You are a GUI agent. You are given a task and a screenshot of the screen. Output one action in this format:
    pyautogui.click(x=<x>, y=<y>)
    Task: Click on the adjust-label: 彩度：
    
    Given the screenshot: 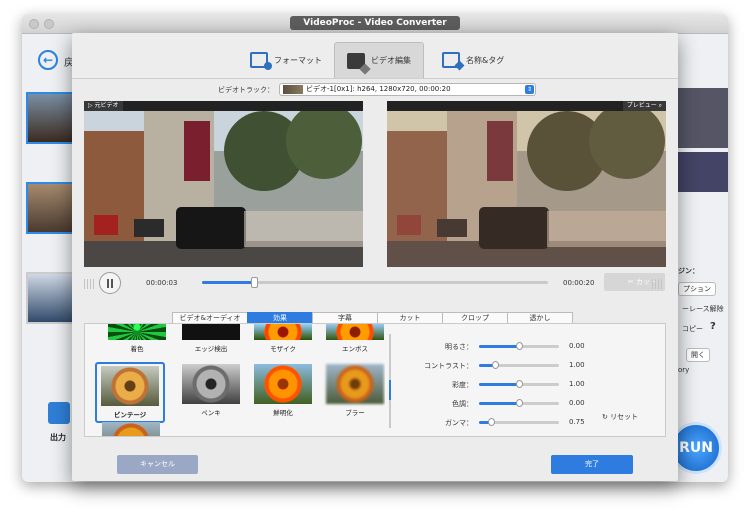 What is the action you would take?
    pyautogui.click(x=462, y=385)
    